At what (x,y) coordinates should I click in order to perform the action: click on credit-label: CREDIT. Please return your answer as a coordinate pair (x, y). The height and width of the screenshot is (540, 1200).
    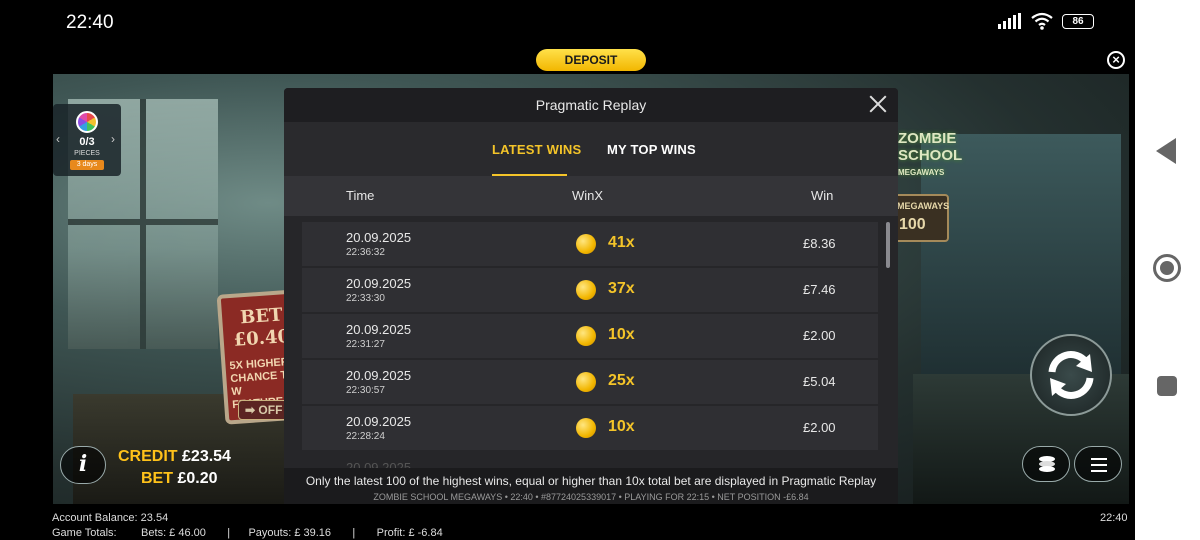
    Looking at the image, I should click on (148, 456).